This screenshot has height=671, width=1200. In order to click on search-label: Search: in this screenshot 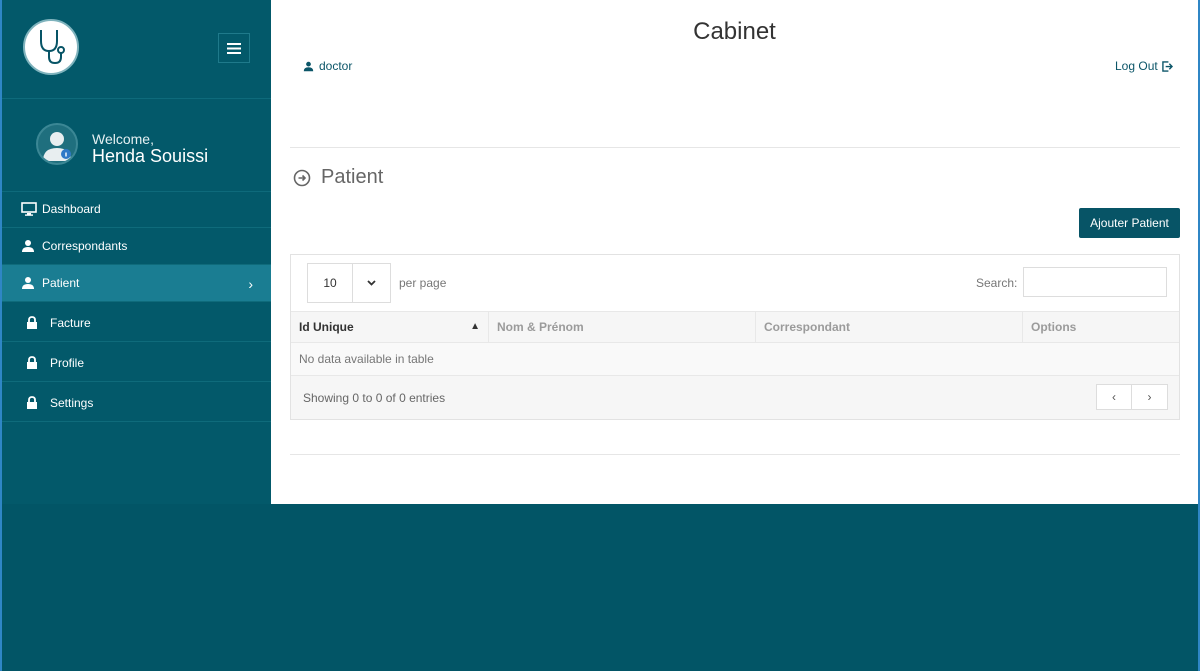, I will do `click(997, 283)`.